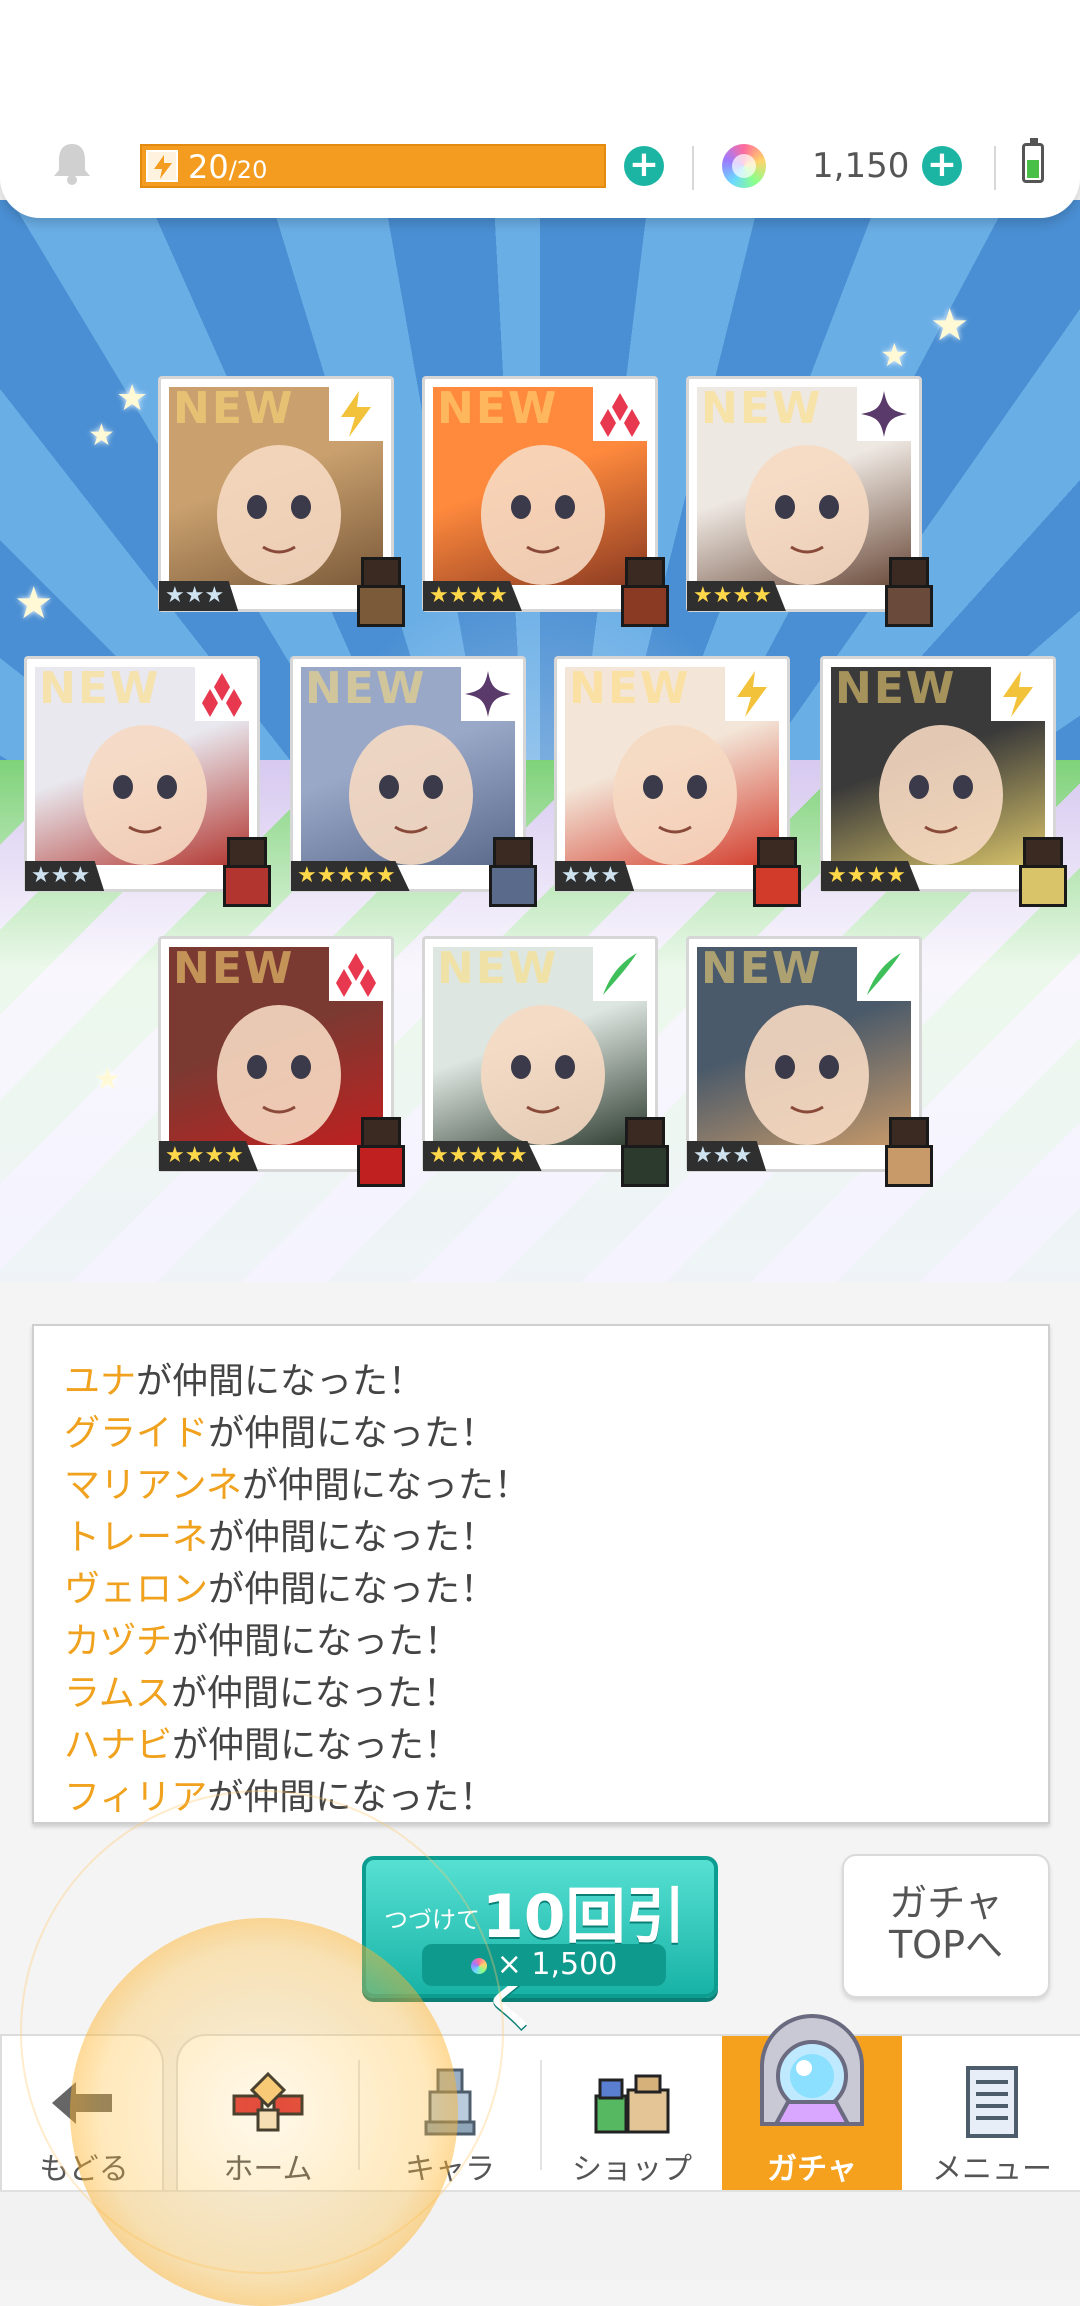  Describe the element at coordinates (136, 1433) in the screenshot. I see `character-name: グライド` at that location.